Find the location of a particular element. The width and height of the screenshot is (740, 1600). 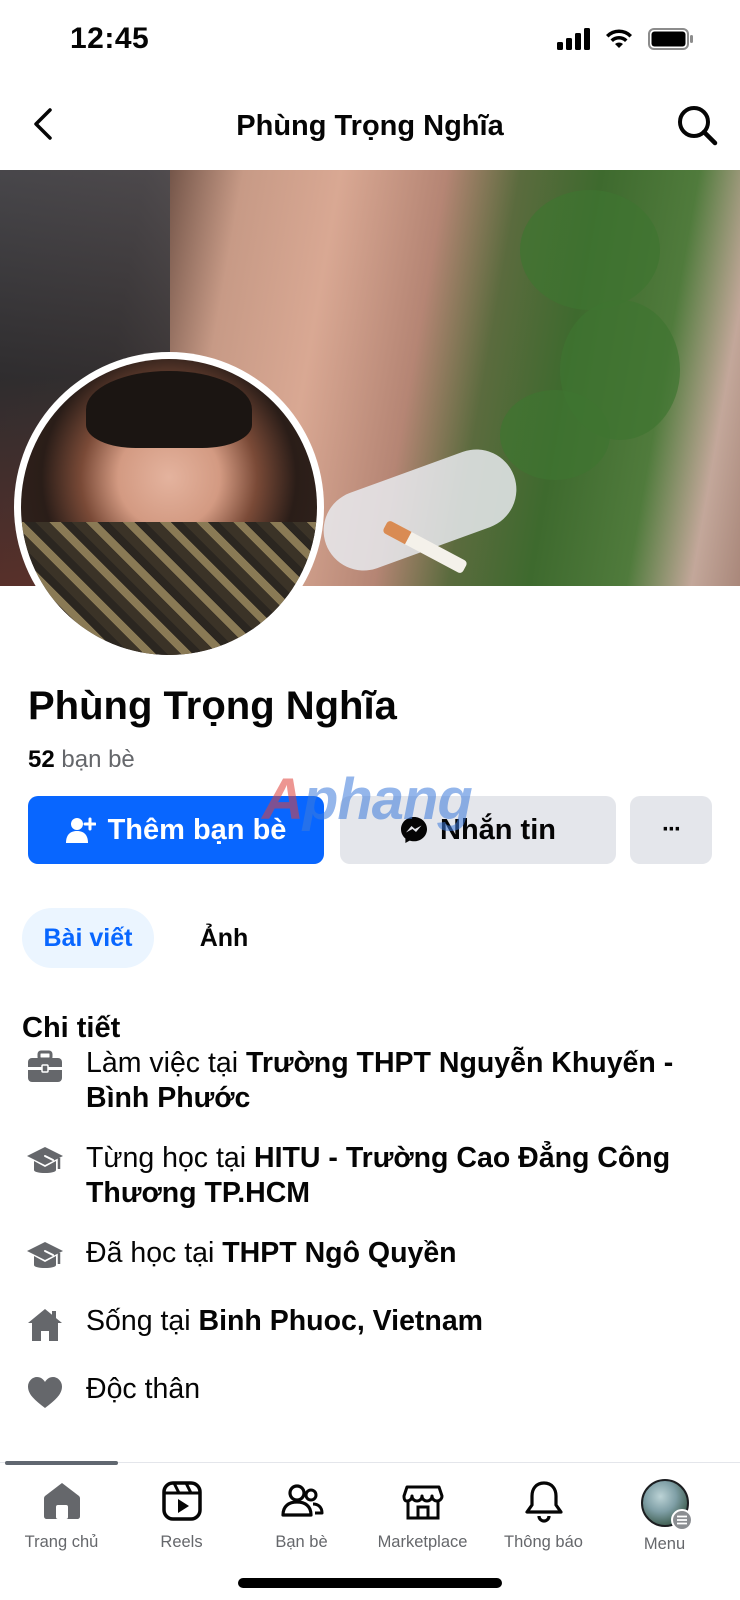

status-icons is located at coordinates (625, 39).